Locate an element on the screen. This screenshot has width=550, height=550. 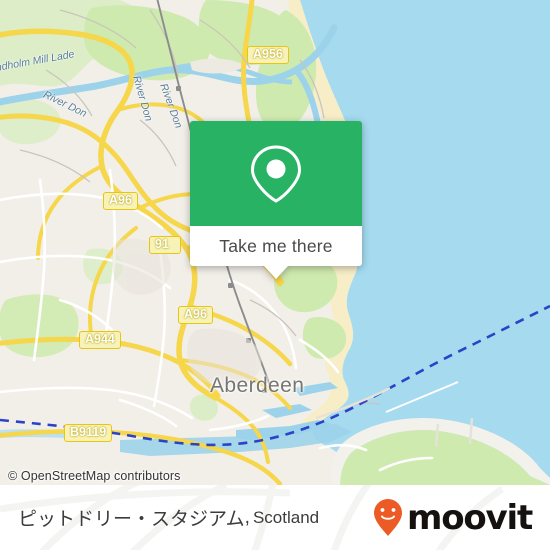
location-popup-card: Take me there is located at coordinates (276, 200).